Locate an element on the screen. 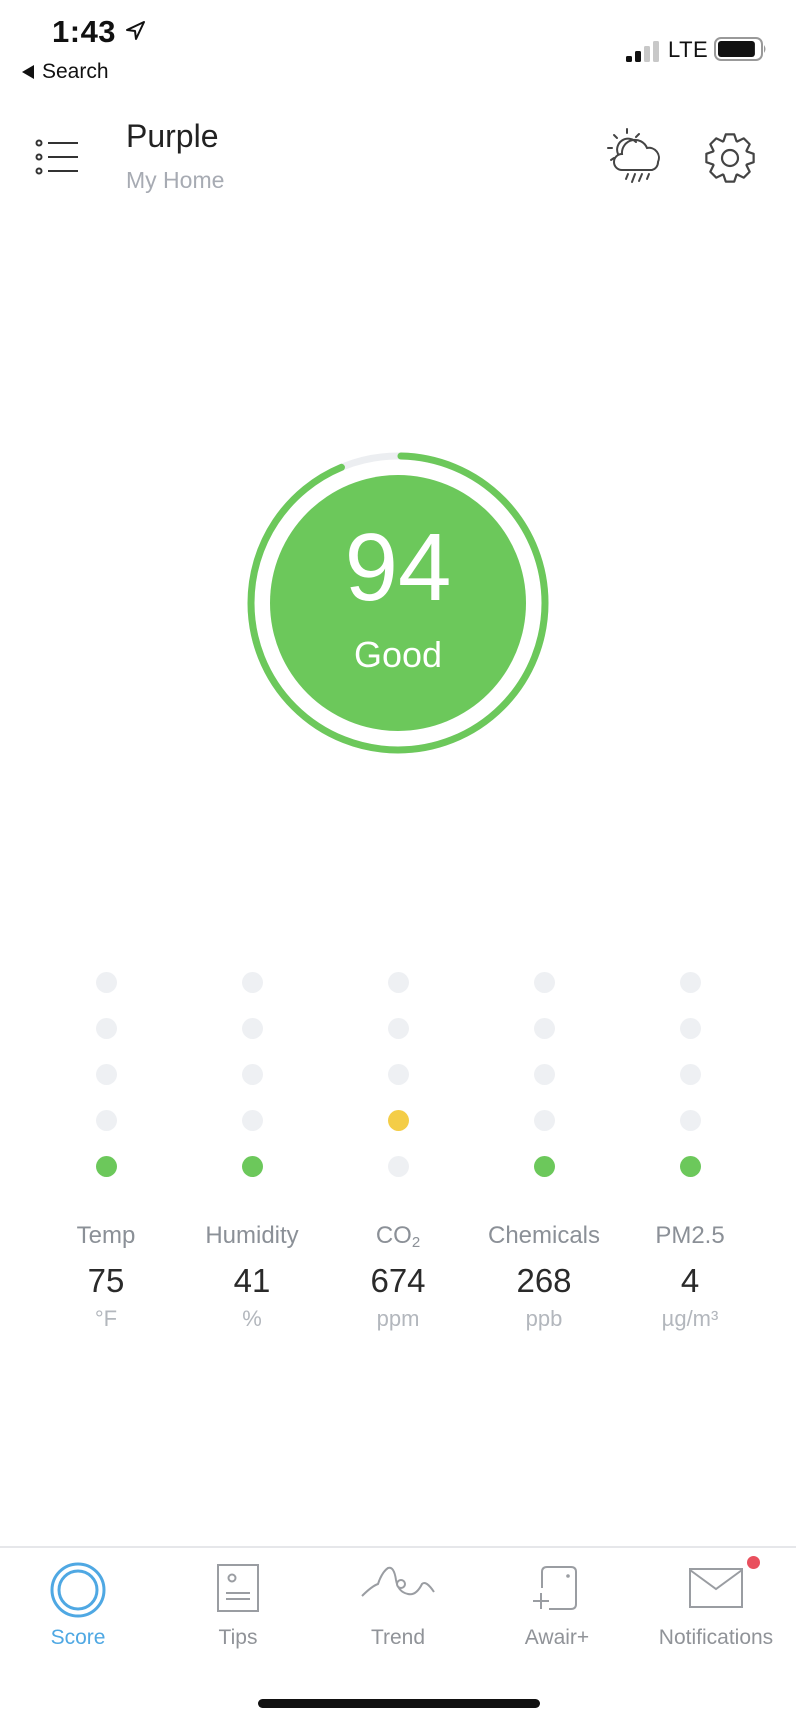 This screenshot has width=796, height=1726. tab-tips: Tips is located at coordinates (238, 1606).